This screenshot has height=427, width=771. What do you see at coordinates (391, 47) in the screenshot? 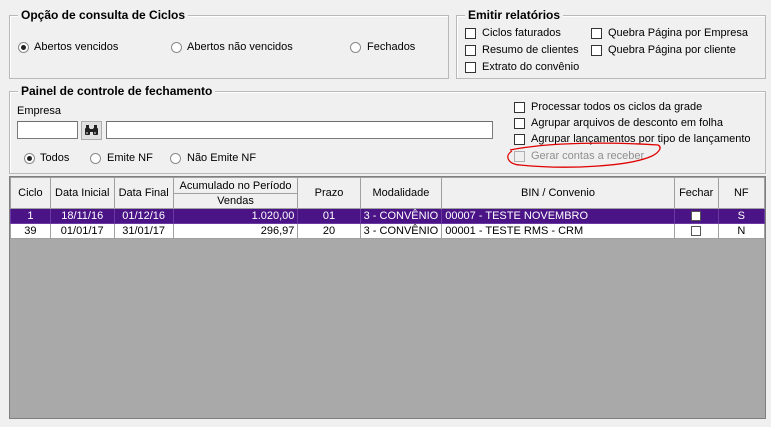
I see `radio-fechados-label: Fechados` at bounding box center [391, 47].